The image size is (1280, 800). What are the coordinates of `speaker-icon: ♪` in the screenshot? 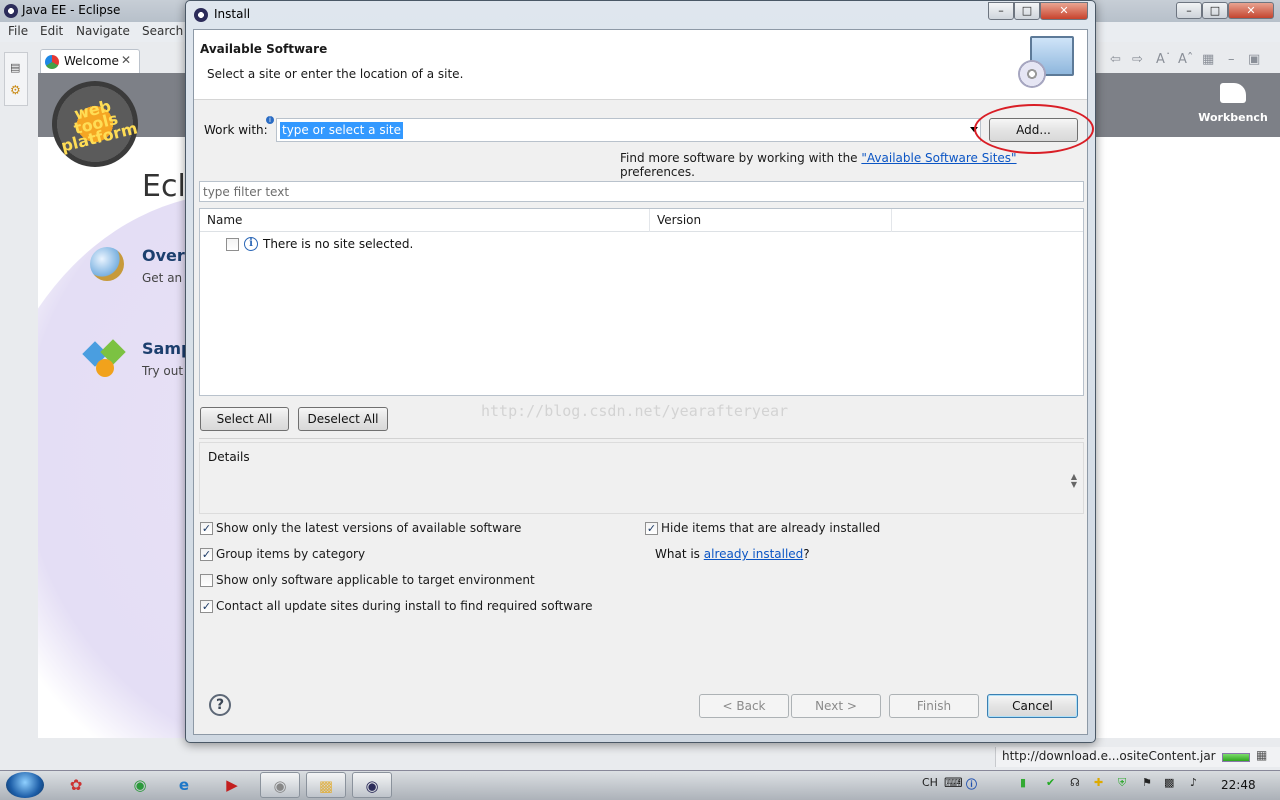 It's located at (1193, 782).